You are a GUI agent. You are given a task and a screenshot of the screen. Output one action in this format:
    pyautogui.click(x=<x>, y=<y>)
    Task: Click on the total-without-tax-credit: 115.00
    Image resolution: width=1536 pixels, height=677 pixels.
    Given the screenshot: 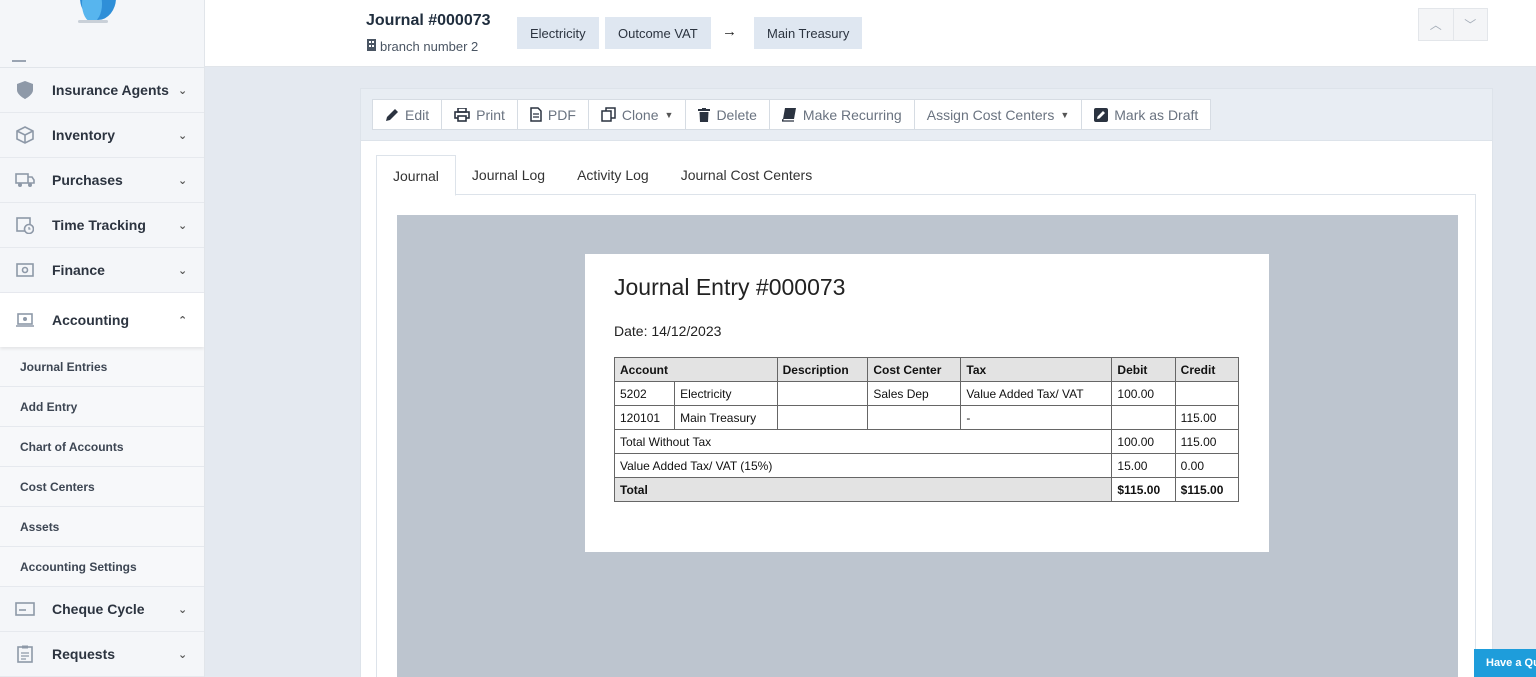 What is the action you would take?
    pyautogui.click(x=1207, y=441)
    